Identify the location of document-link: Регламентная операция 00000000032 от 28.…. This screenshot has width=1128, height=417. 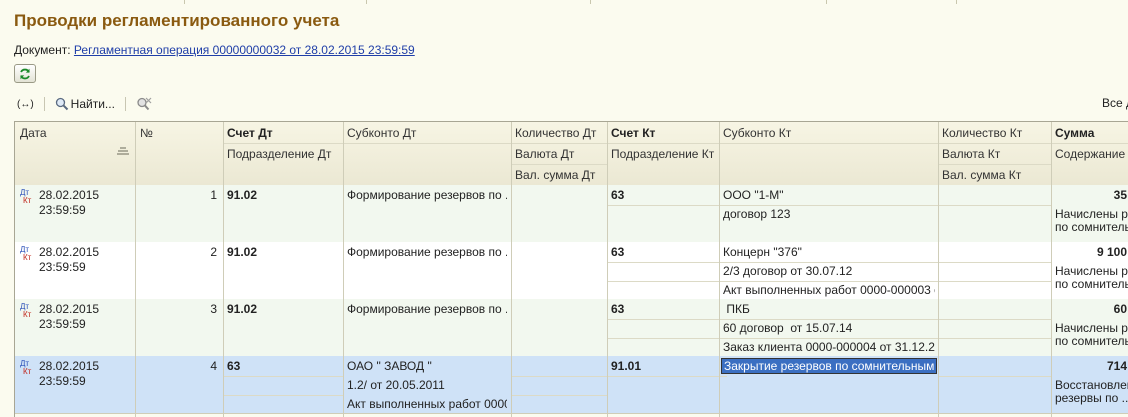
(244, 50).